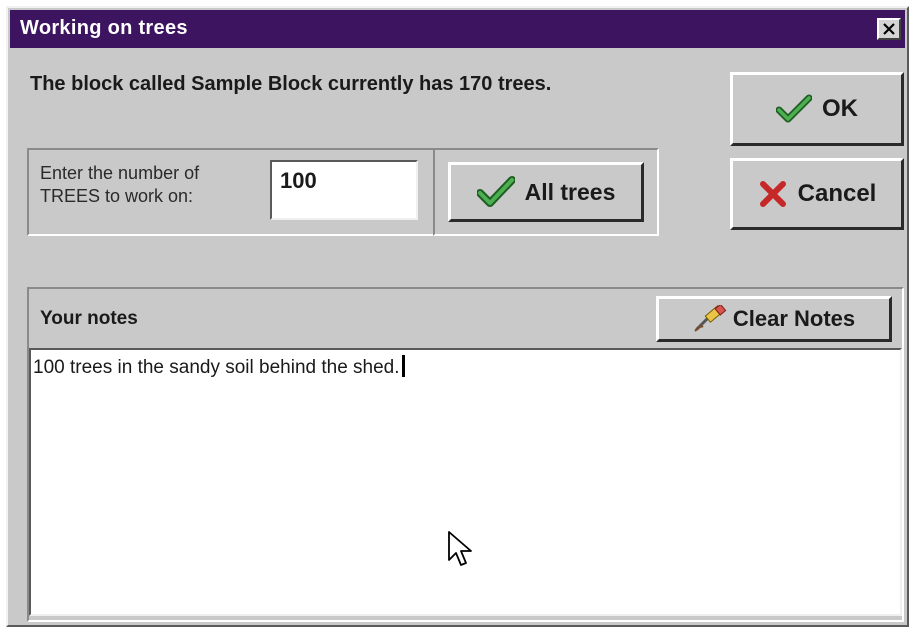 The image size is (915, 633). I want to click on text-caret, so click(403, 366).